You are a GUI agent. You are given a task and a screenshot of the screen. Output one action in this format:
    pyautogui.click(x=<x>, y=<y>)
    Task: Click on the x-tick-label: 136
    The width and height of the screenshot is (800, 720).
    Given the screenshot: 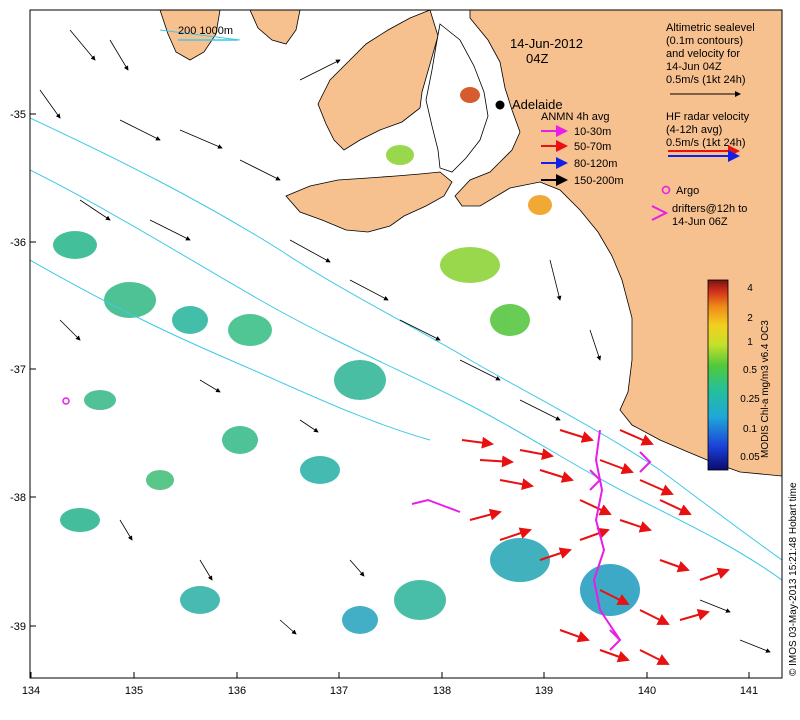 What is the action you would take?
    pyautogui.click(x=237, y=691)
    